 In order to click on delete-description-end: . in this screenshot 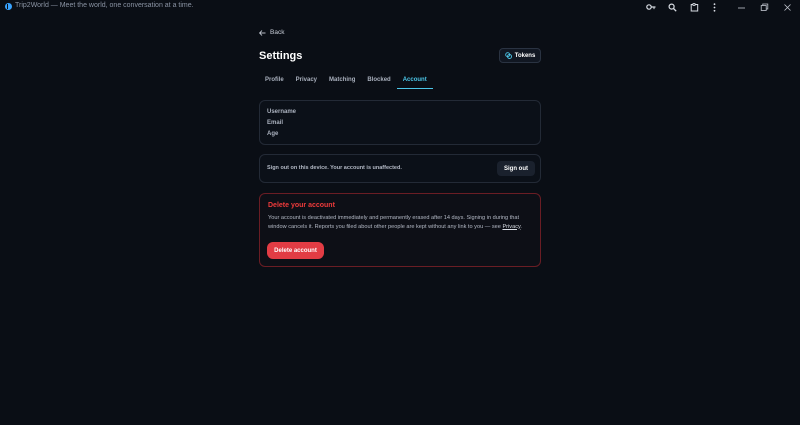, I will do `click(521, 226)`.